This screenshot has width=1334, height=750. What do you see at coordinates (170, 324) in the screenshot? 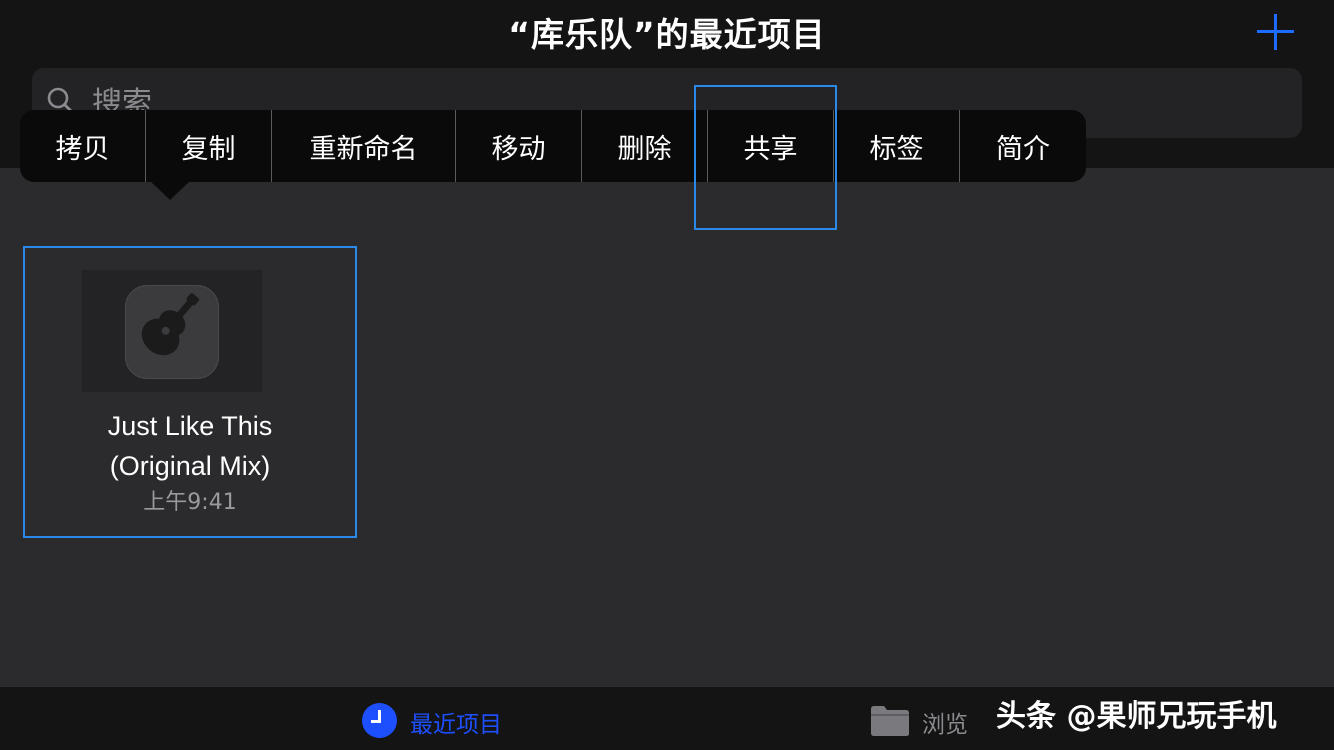
I see `guitar-icon` at bounding box center [170, 324].